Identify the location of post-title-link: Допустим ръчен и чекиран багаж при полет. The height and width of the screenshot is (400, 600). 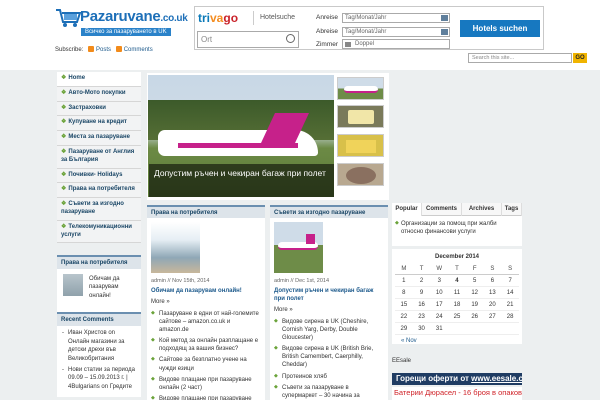
(329, 295).